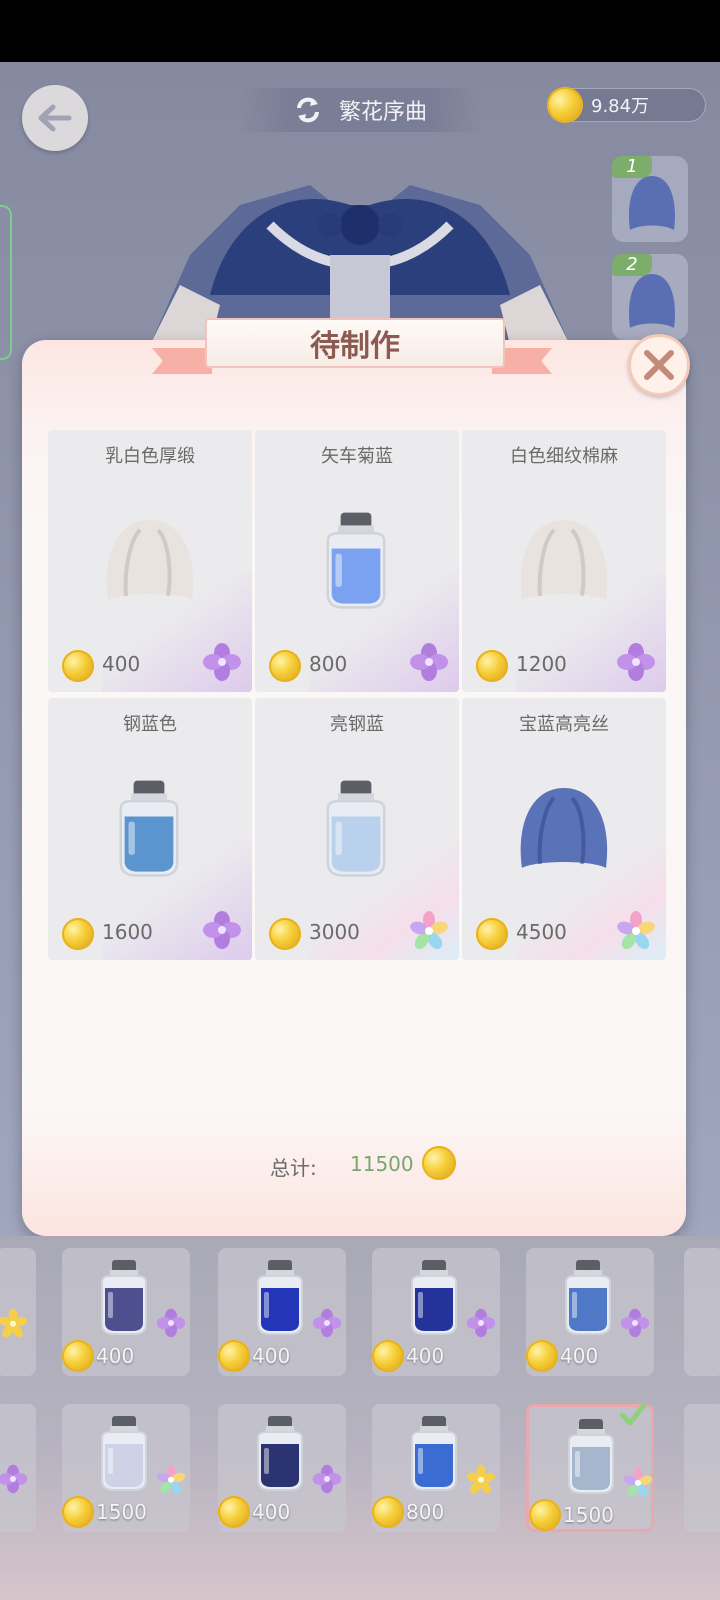 This screenshot has width=720, height=1600. What do you see at coordinates (541, 932) in the screenshot?
I see `material-price: 4500` at bounding box center [541, 932].